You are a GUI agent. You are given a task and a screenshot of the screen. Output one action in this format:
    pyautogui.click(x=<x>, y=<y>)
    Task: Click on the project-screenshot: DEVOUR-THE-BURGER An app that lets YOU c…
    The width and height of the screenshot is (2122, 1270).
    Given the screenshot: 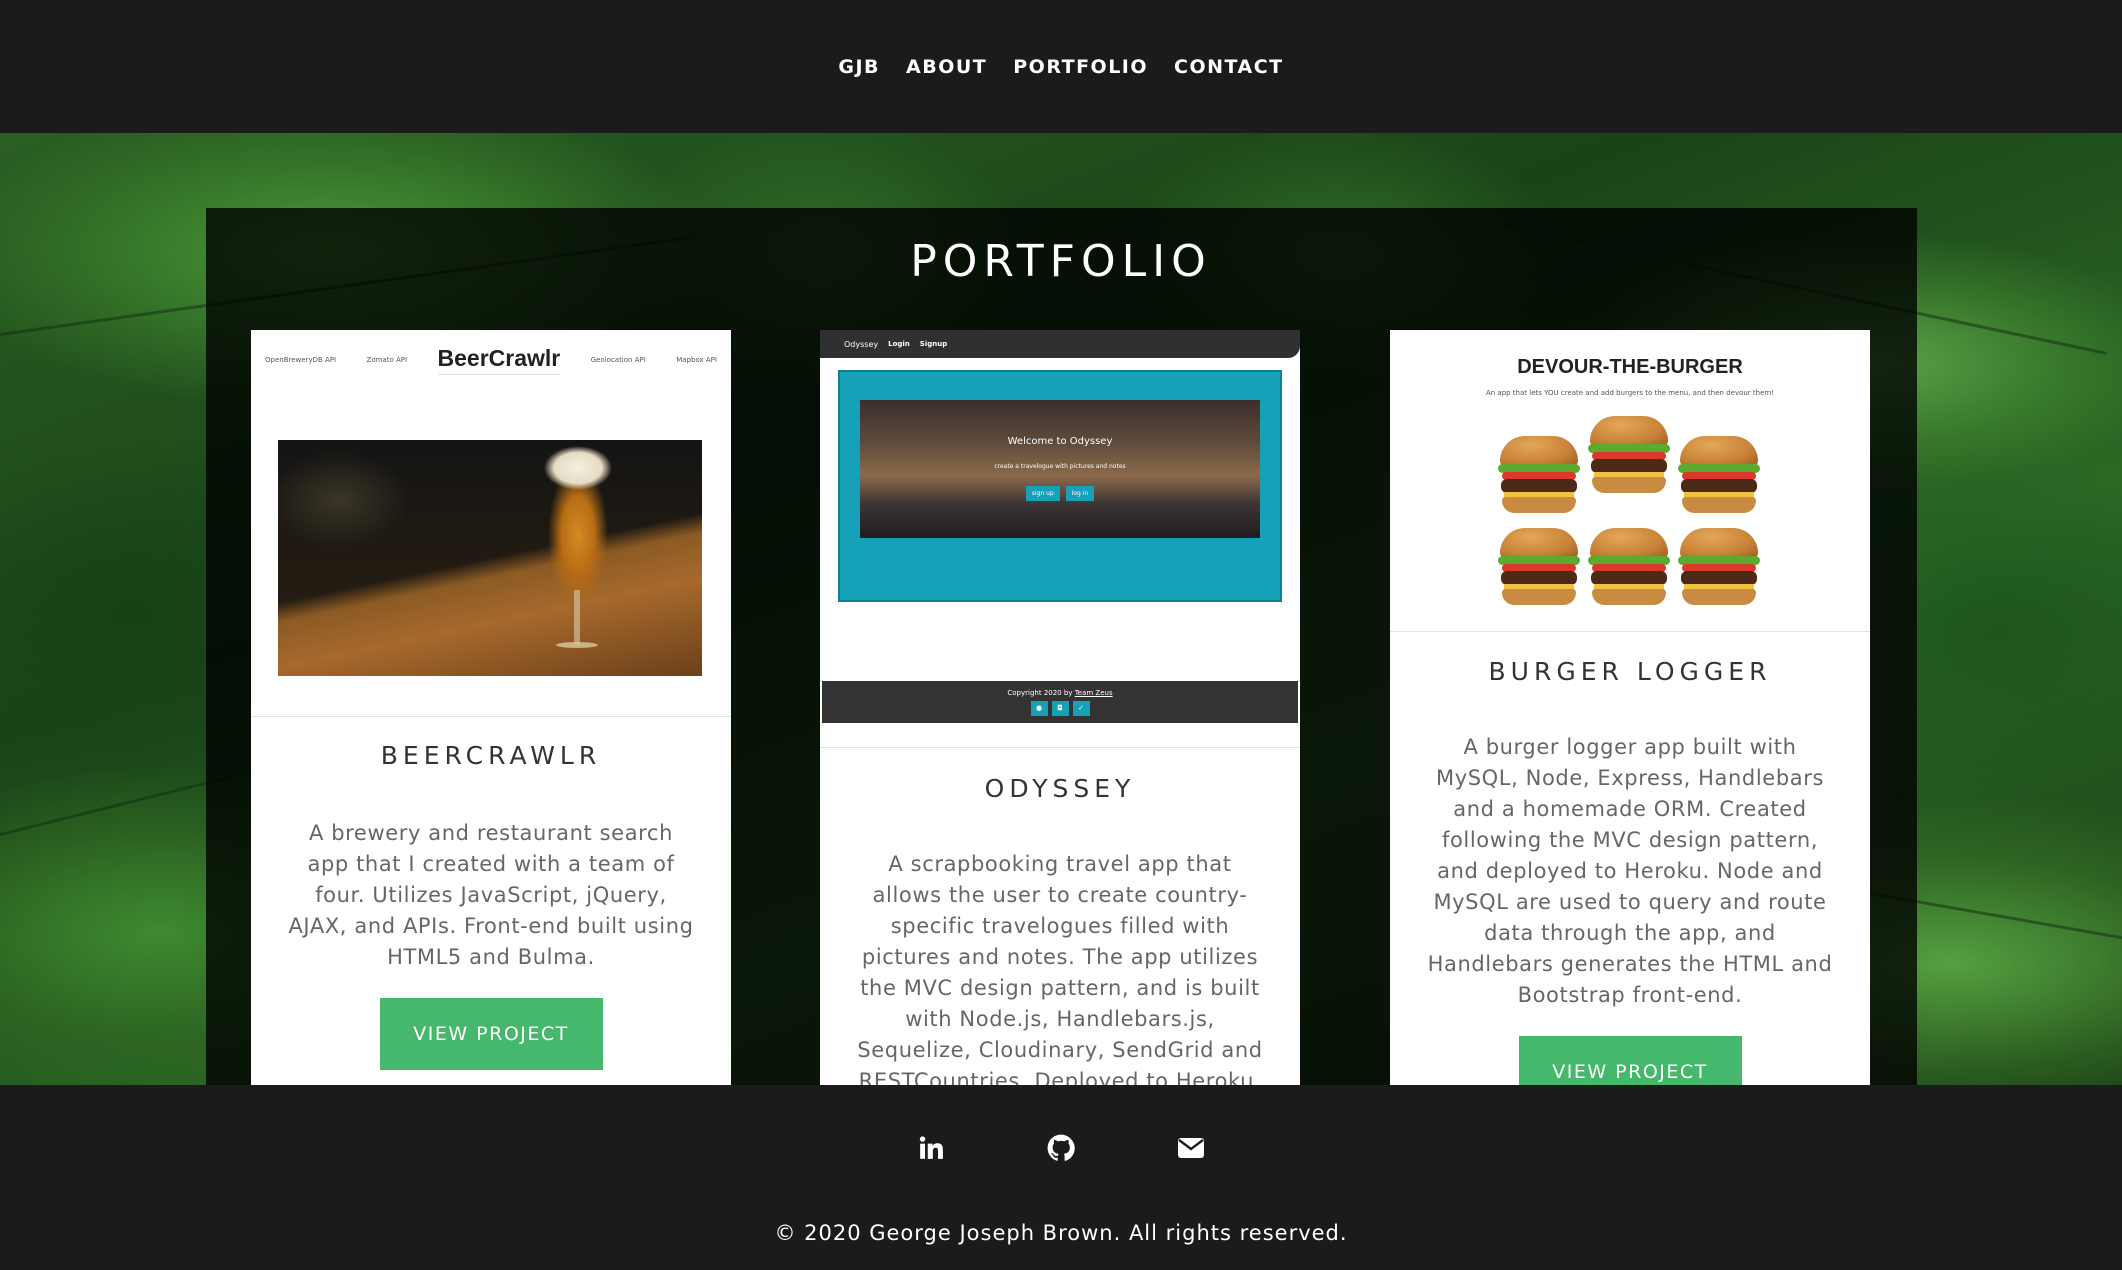 What is the action you would take?
    pyautogui.click(x=1630, y=481)
    